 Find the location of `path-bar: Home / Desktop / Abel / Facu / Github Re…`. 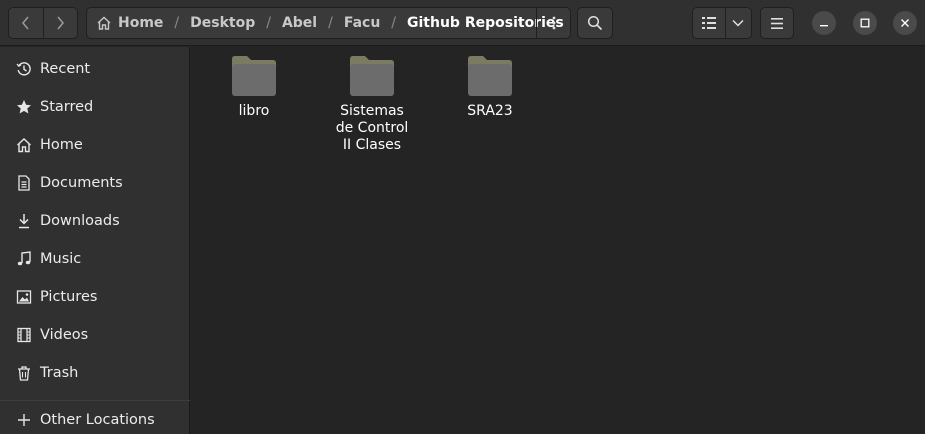

path-bar: Home / Desktop / Abel / Facu / Github Re… is located at coordinates (328, 23).